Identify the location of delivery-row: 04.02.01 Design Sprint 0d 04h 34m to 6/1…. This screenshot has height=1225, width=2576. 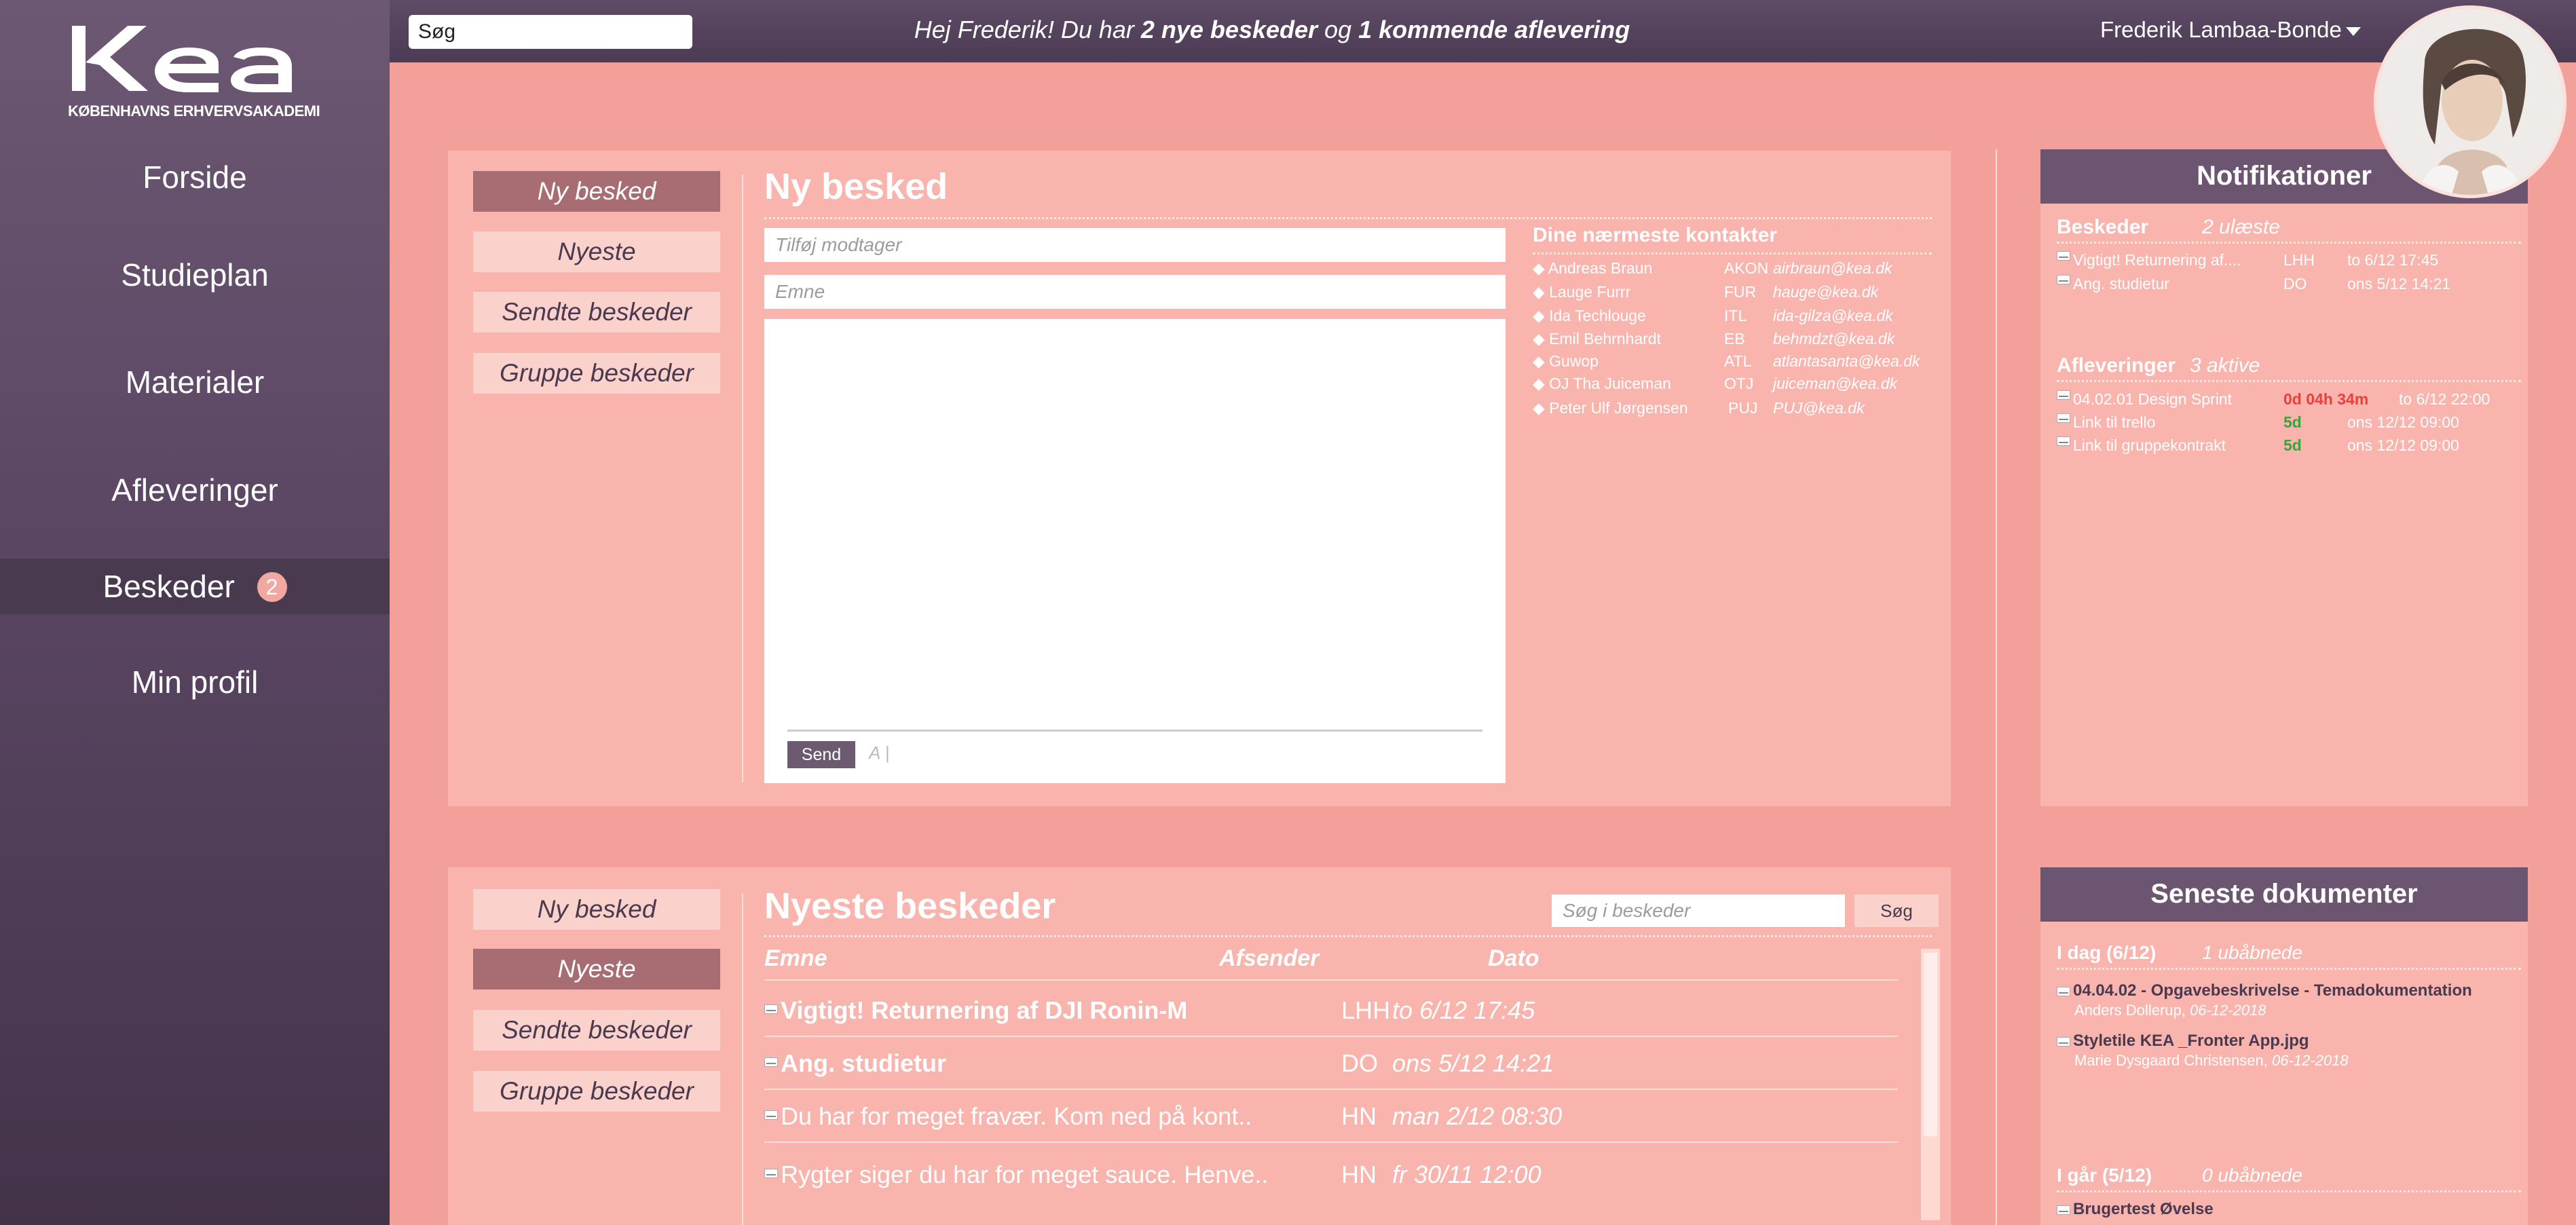
(2288, 400).